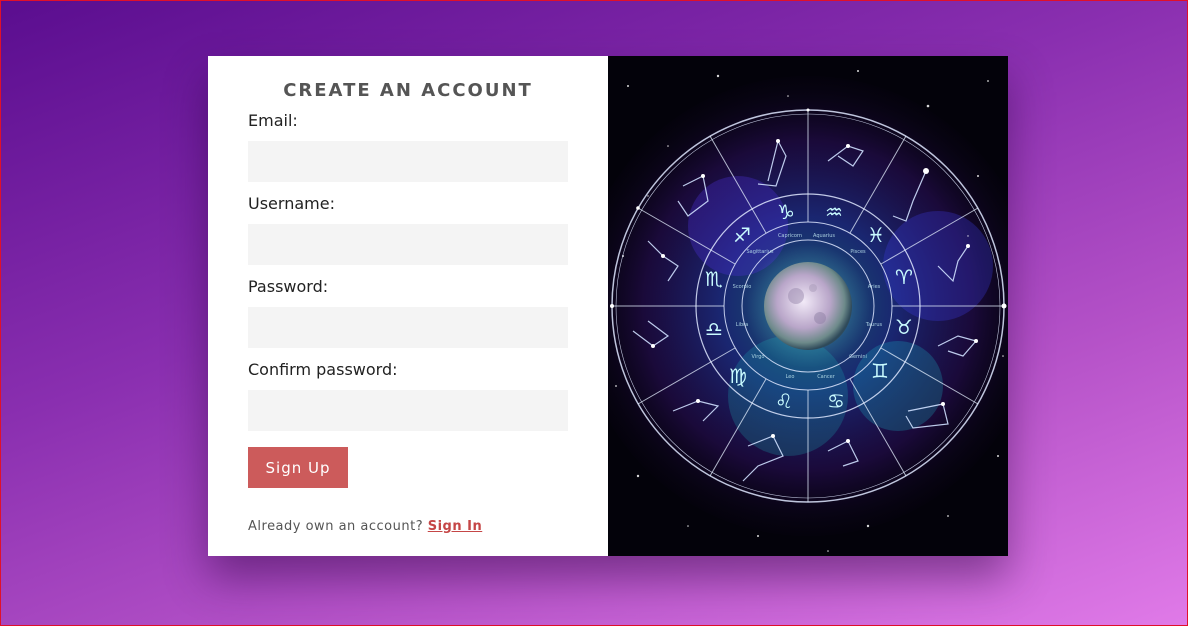 Image resolution: width=1188 pixels, height=626 pixels. Describe the element at coordinates (273, 120) in the screenshot. I see `email-label: Email:` at that location.